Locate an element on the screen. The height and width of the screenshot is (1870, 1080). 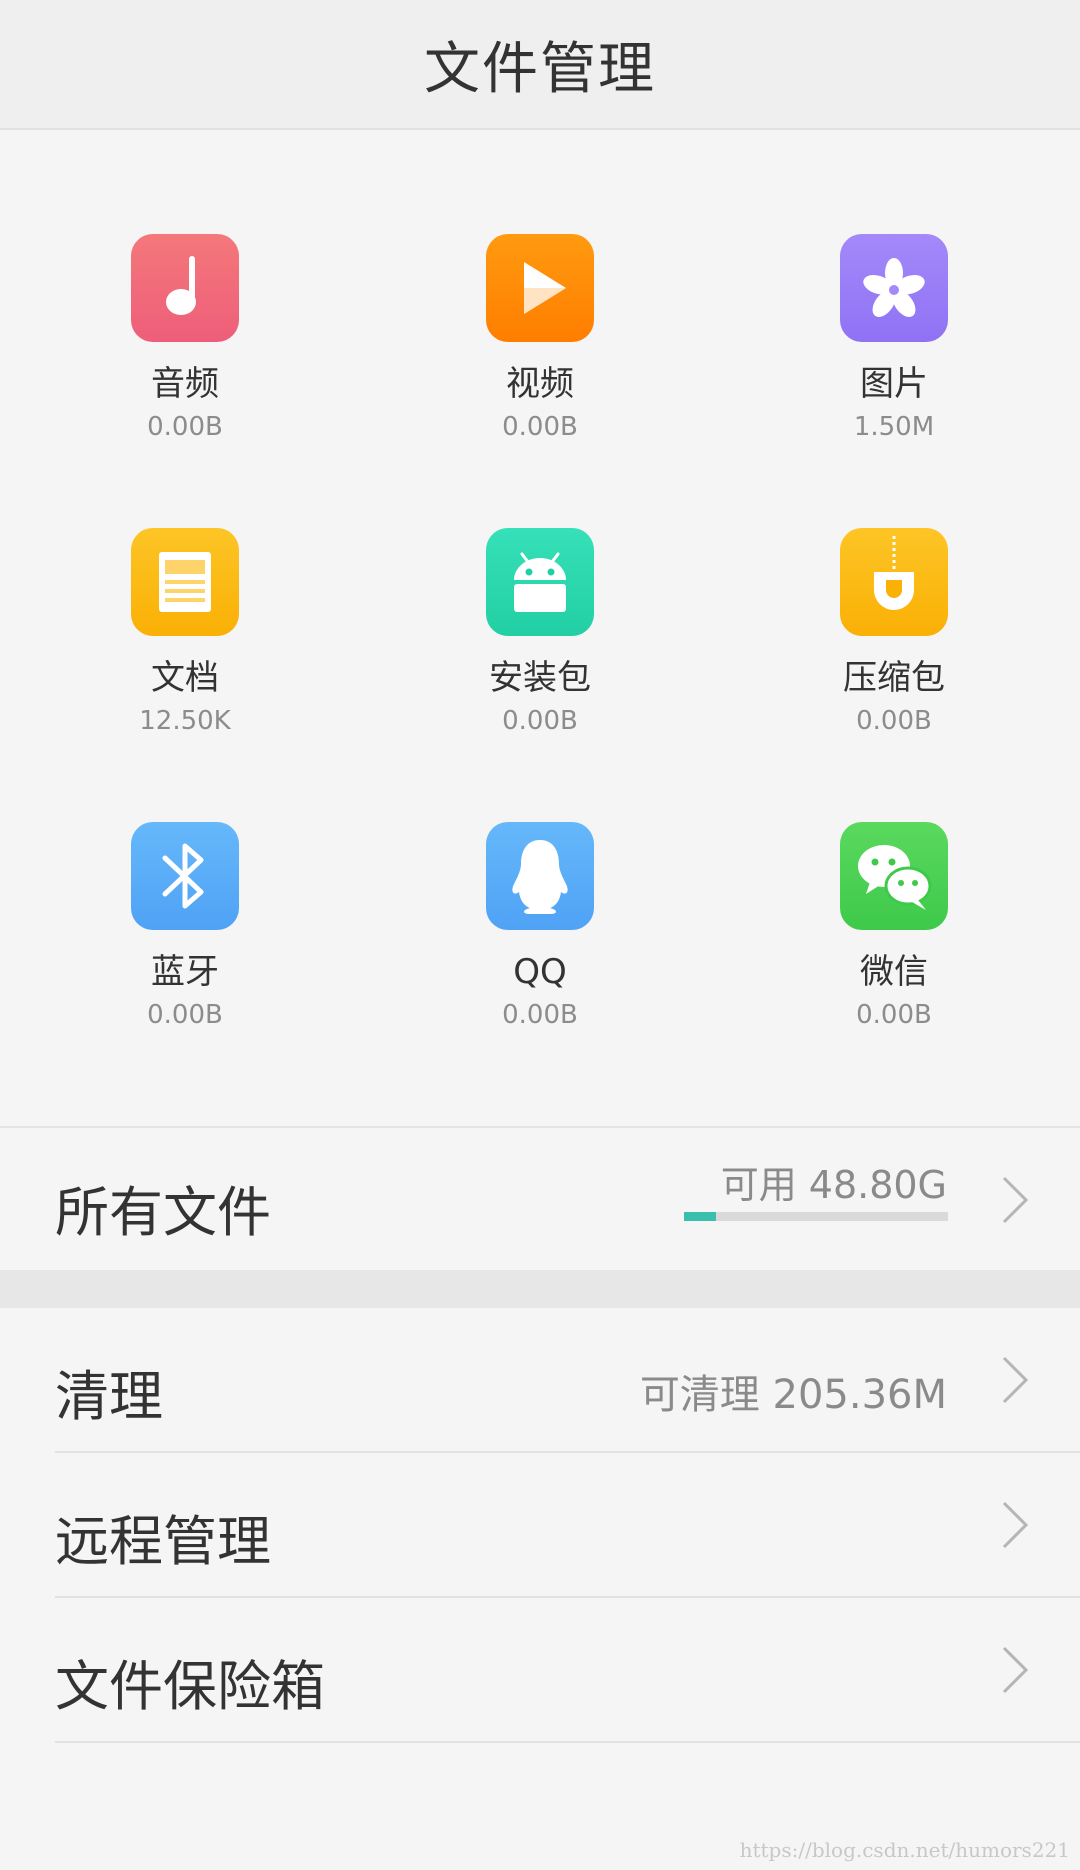
category-apk: 安装包 0.00B is located at coordinates (540, 675).